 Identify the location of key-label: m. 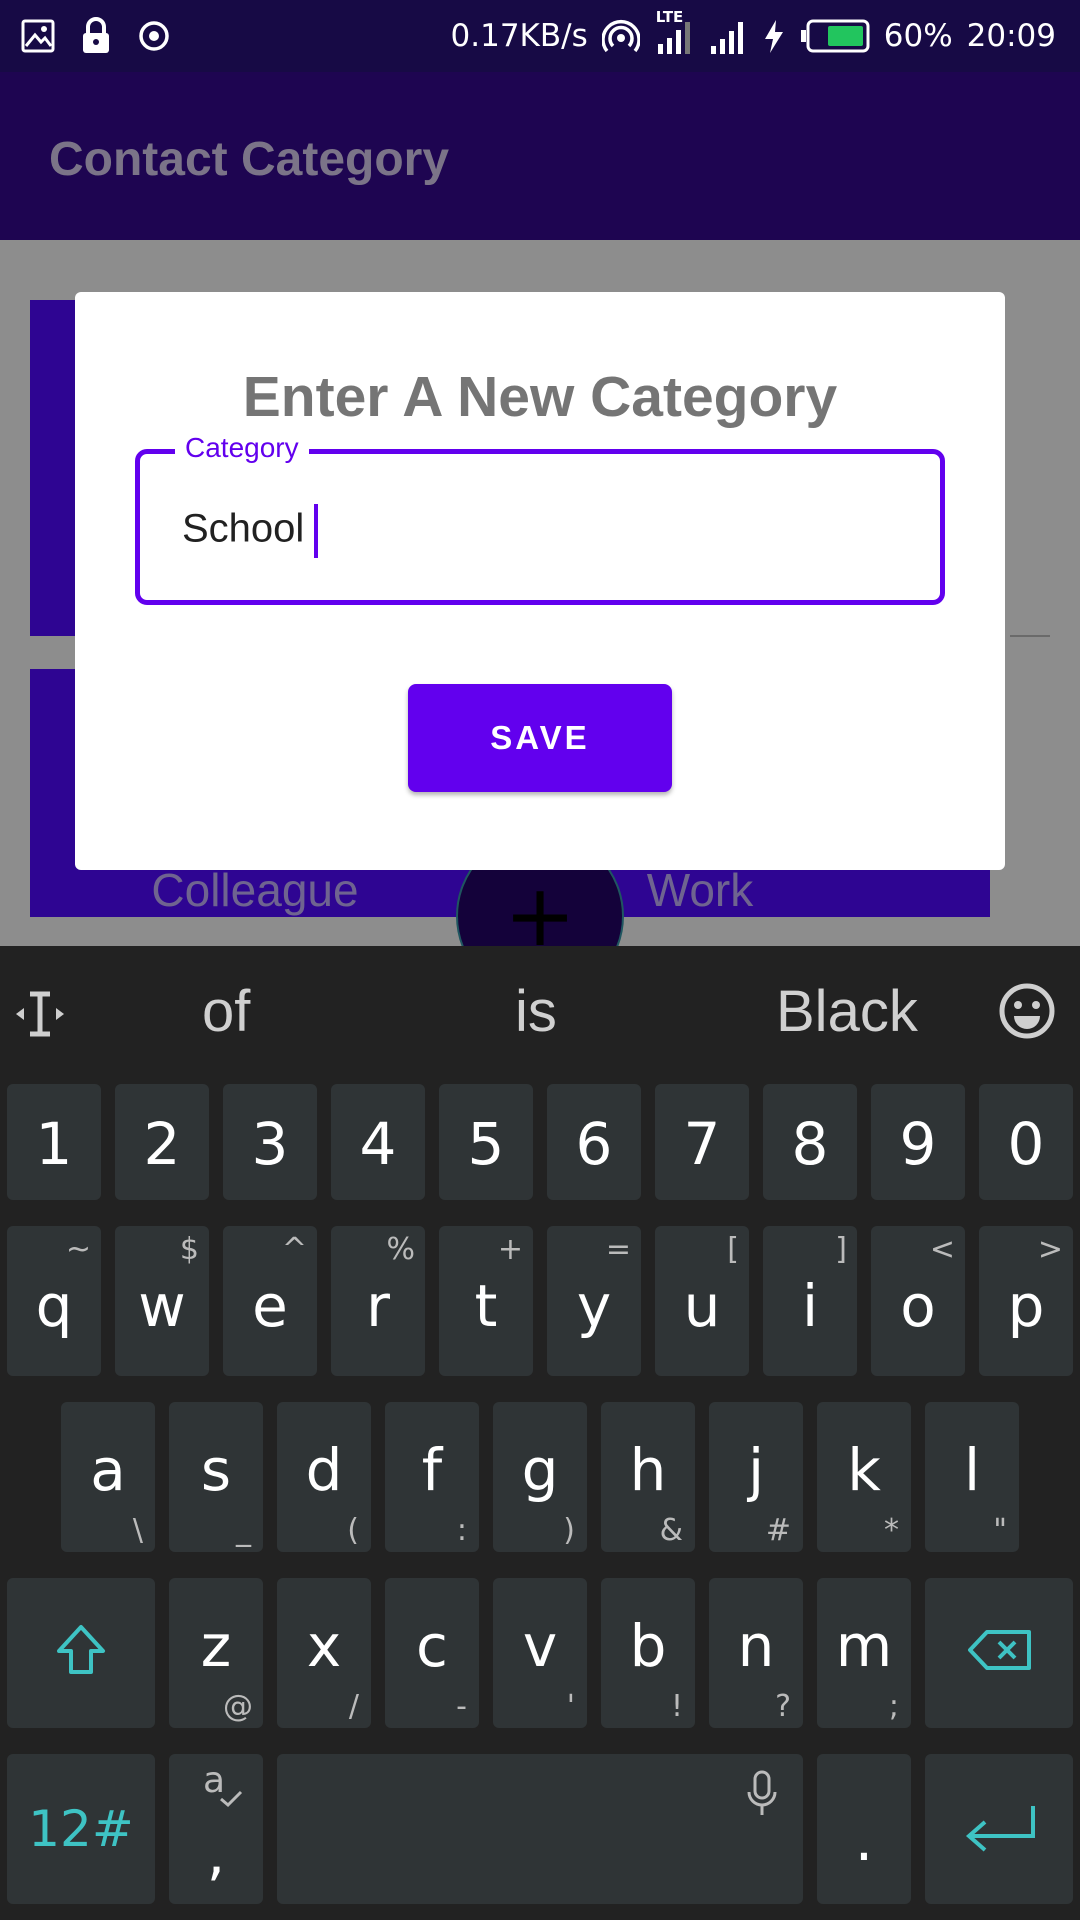
(864, 1646).